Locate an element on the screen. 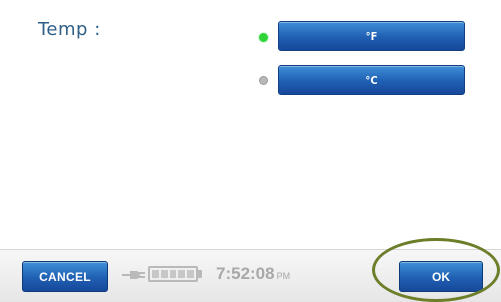 The width and height of the screenshot is (501, 302). battery-icon is located at coordinates (173, 274).